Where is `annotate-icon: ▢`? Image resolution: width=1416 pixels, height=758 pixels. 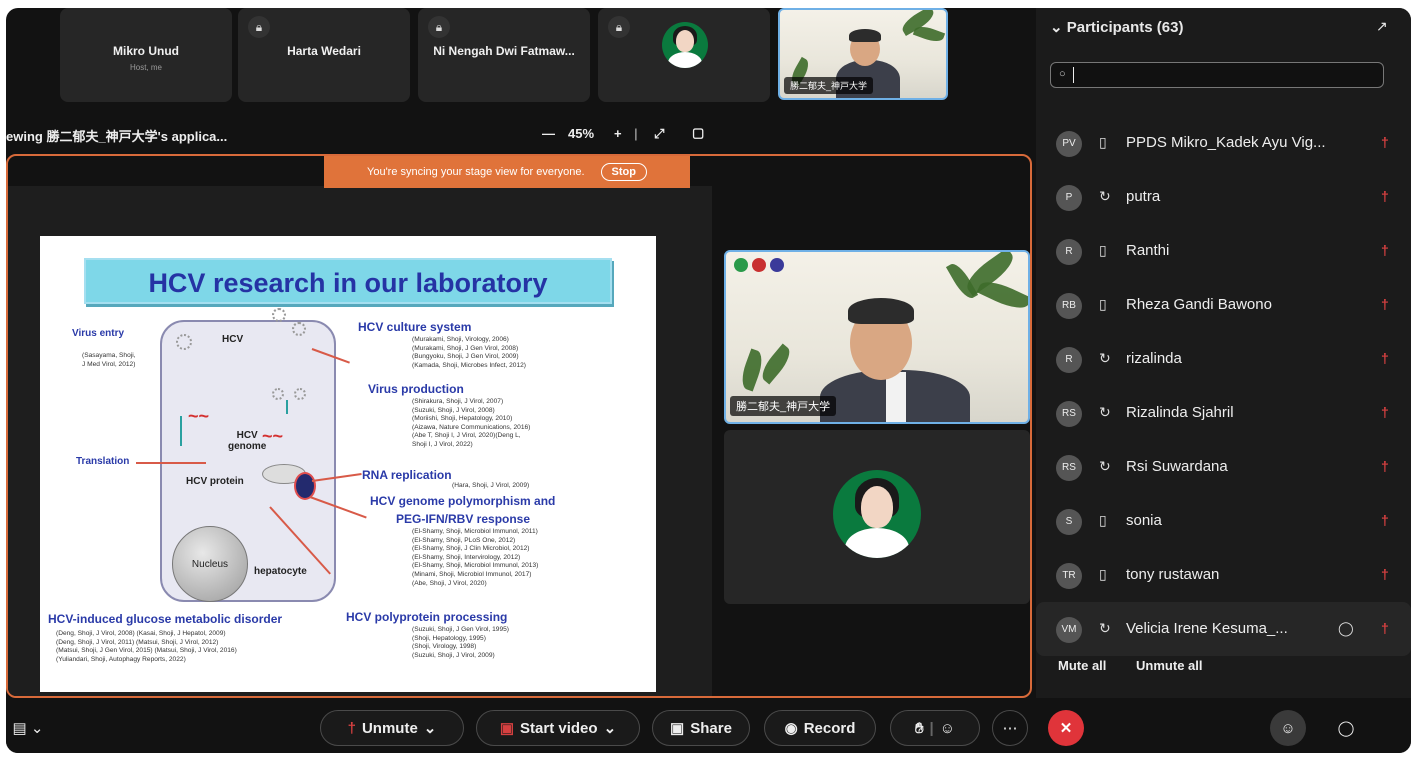 annotate-icon: ▢ is located at coordinates (698, 133).